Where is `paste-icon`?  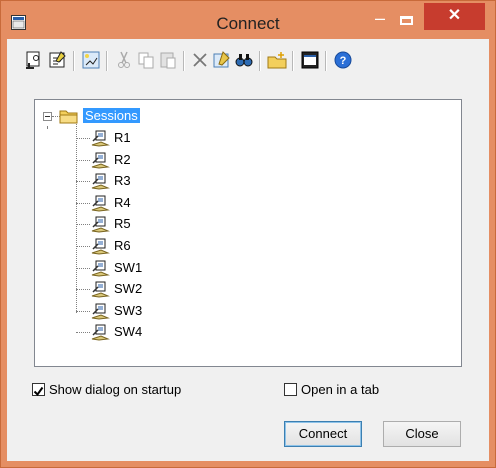 paste-icon is located at coordinates (168, 60).